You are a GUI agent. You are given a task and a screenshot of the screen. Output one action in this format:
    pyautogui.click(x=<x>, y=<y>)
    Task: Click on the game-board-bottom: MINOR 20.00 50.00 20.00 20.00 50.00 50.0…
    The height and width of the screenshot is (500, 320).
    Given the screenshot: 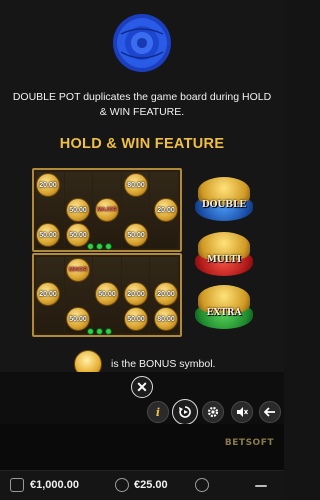 What is the action you would take?
    pyautogui.click(x=107, y=295)
    